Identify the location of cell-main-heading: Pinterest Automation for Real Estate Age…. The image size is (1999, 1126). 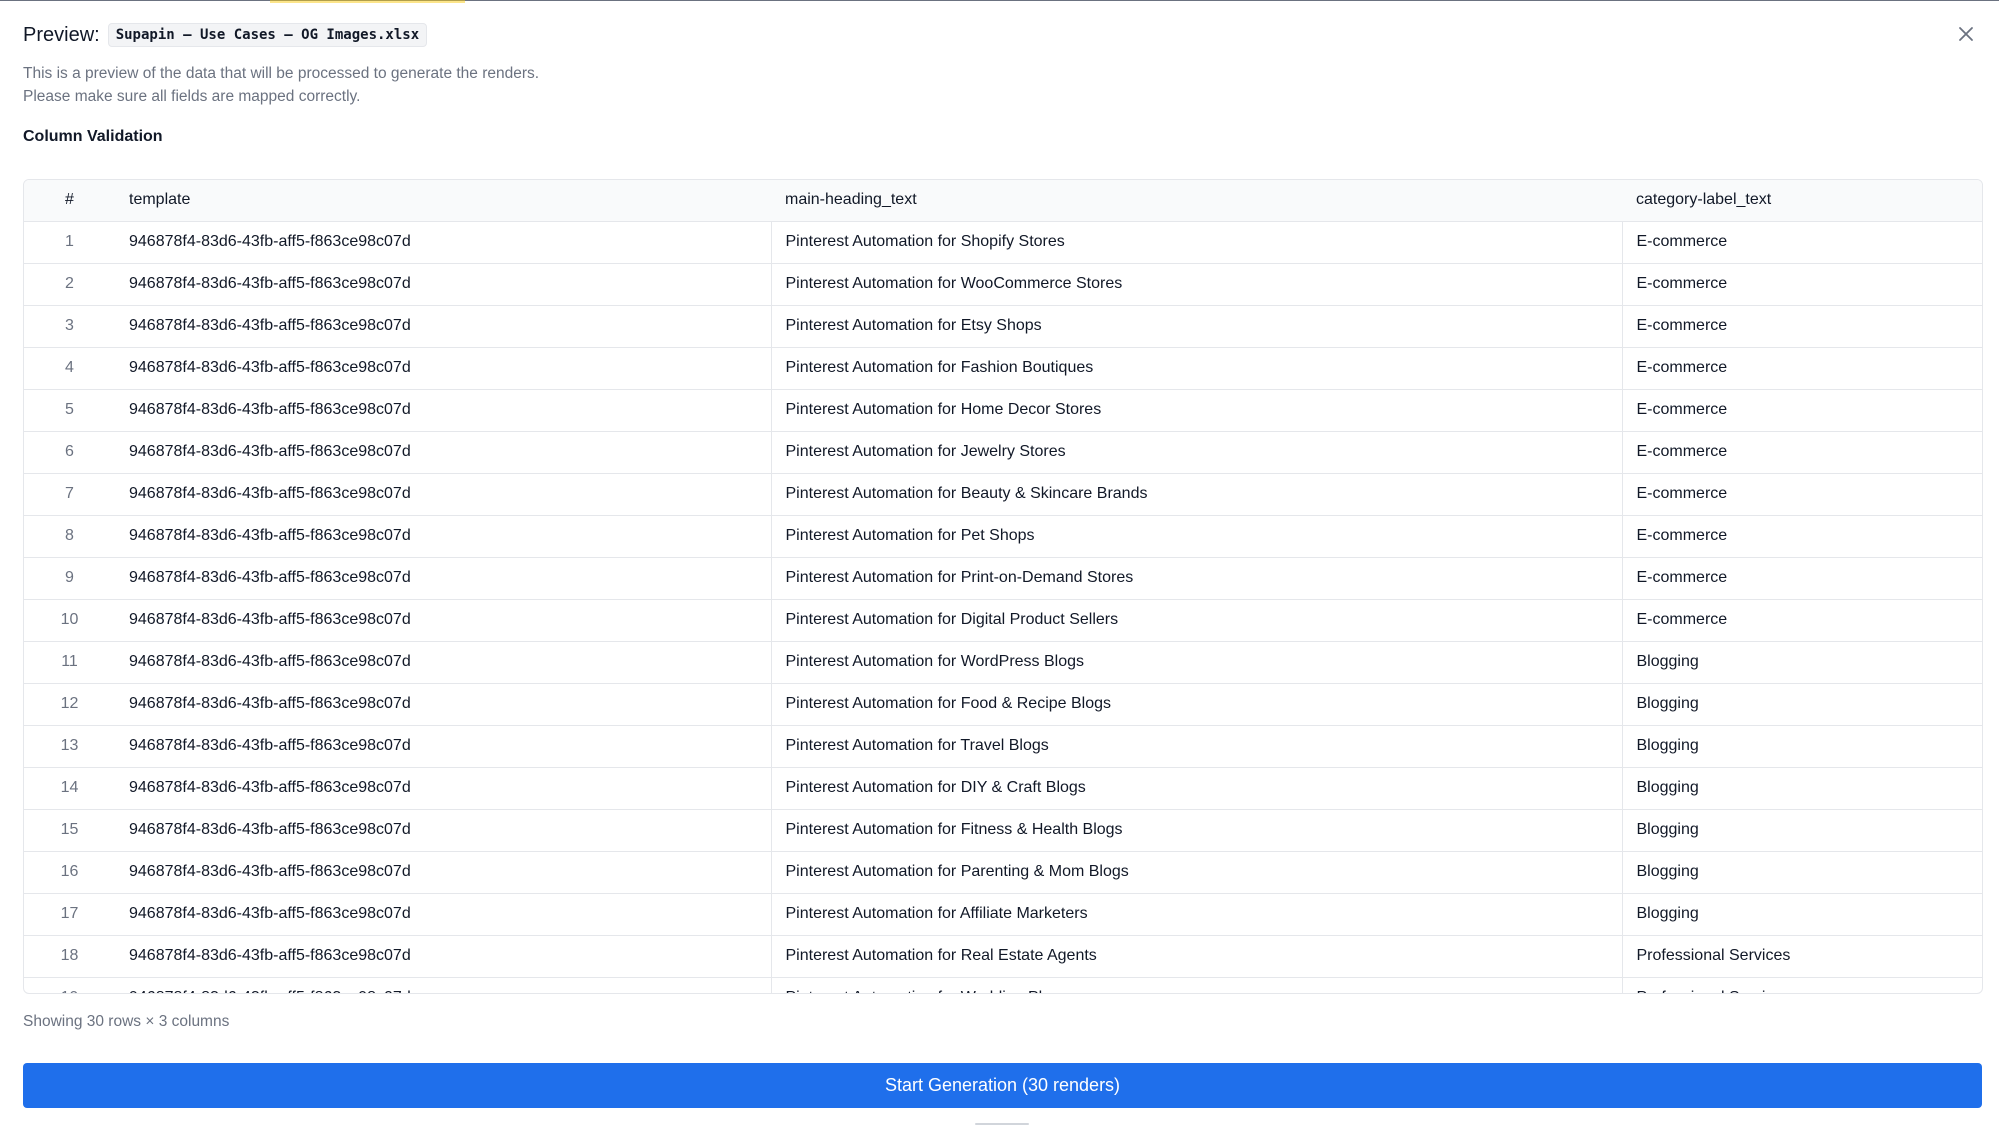
(1196, 956).